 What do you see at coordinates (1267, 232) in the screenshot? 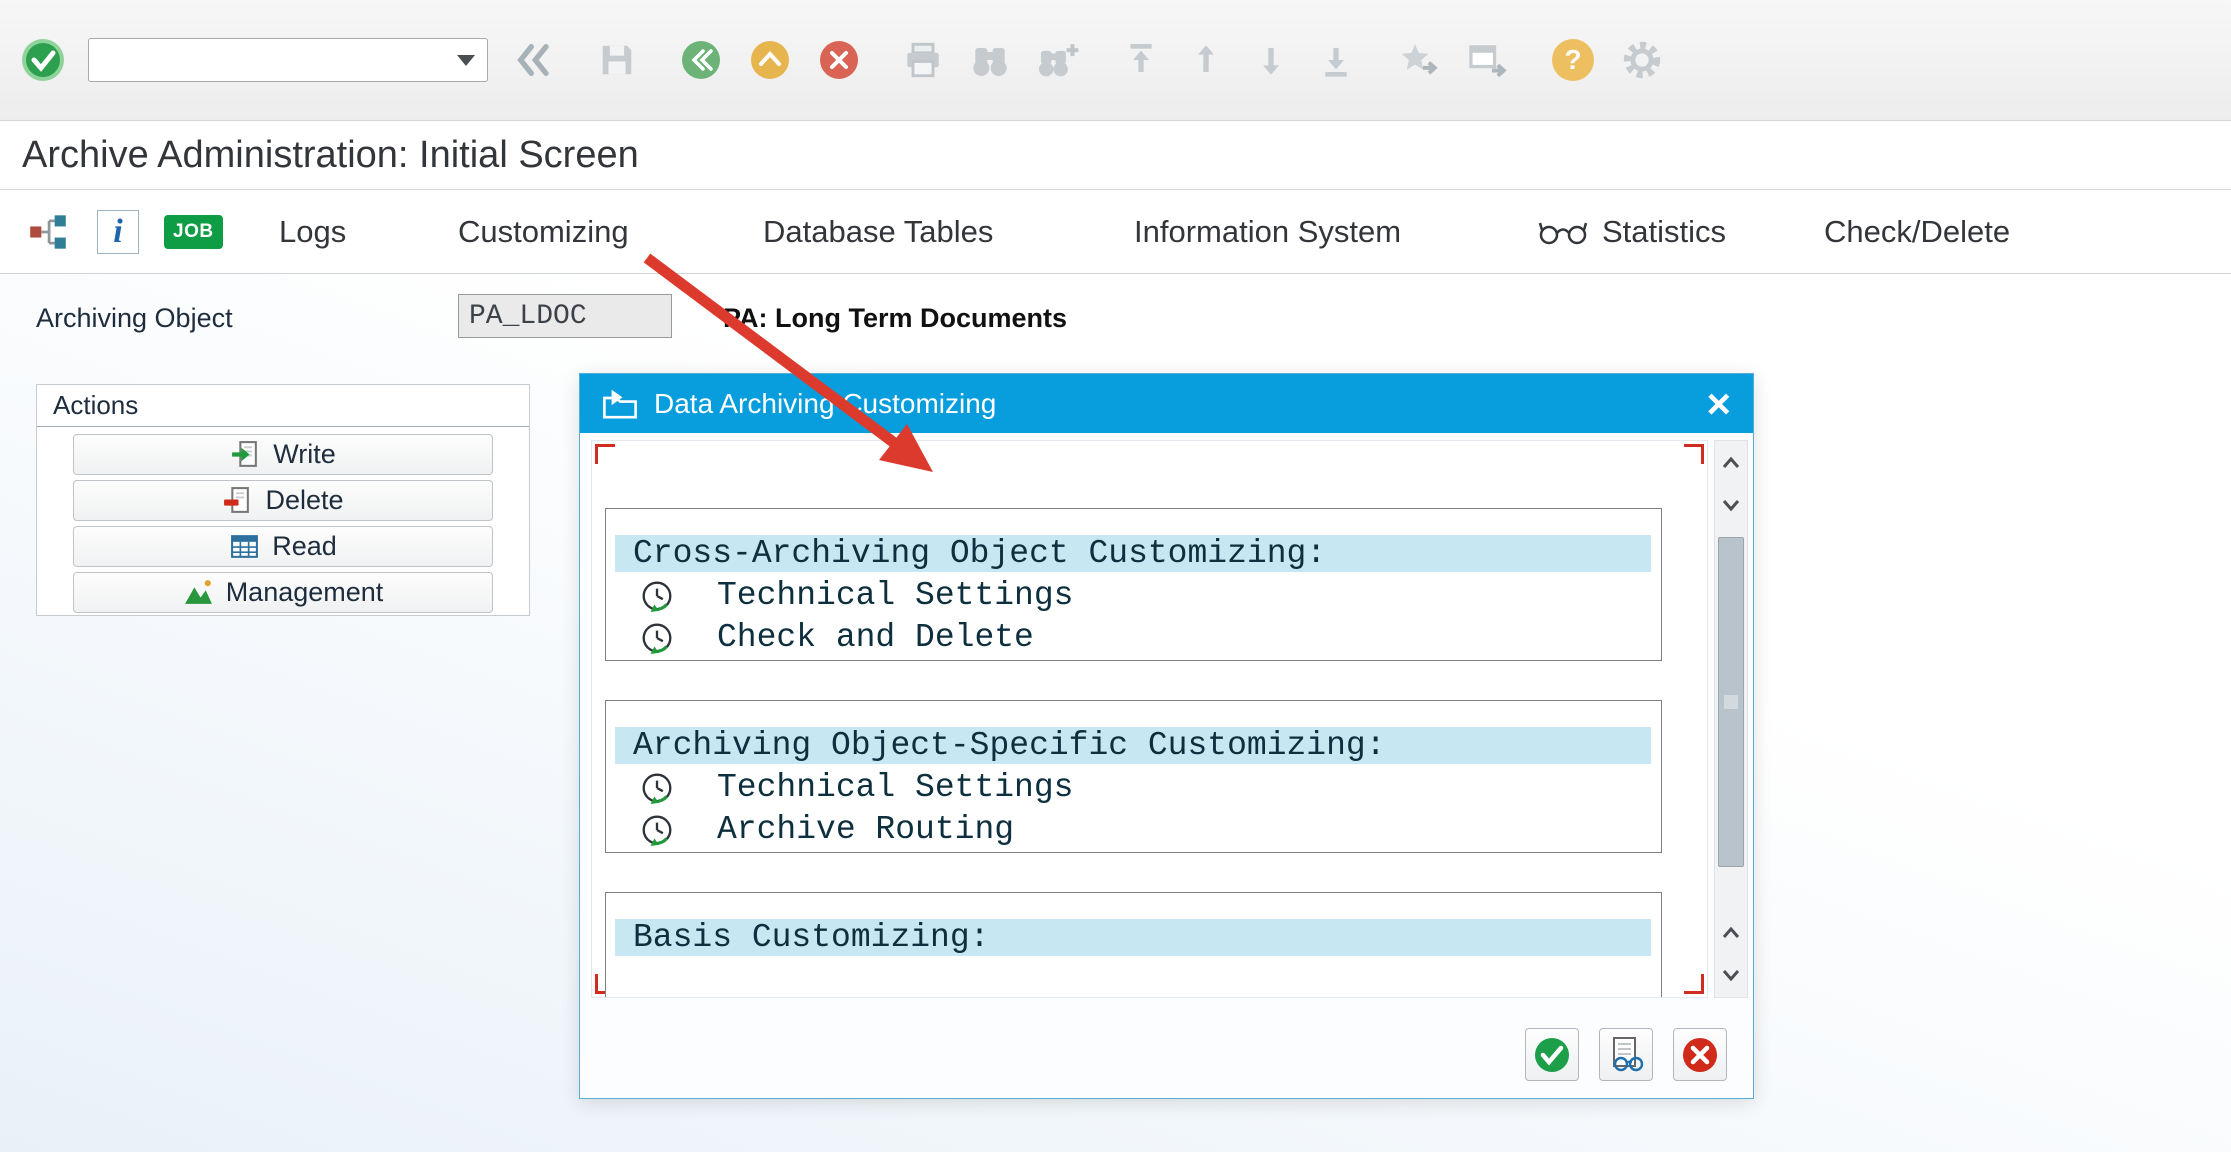
I see `toolbar-button-information-system: Information System` at bounding box center [1267, 232].